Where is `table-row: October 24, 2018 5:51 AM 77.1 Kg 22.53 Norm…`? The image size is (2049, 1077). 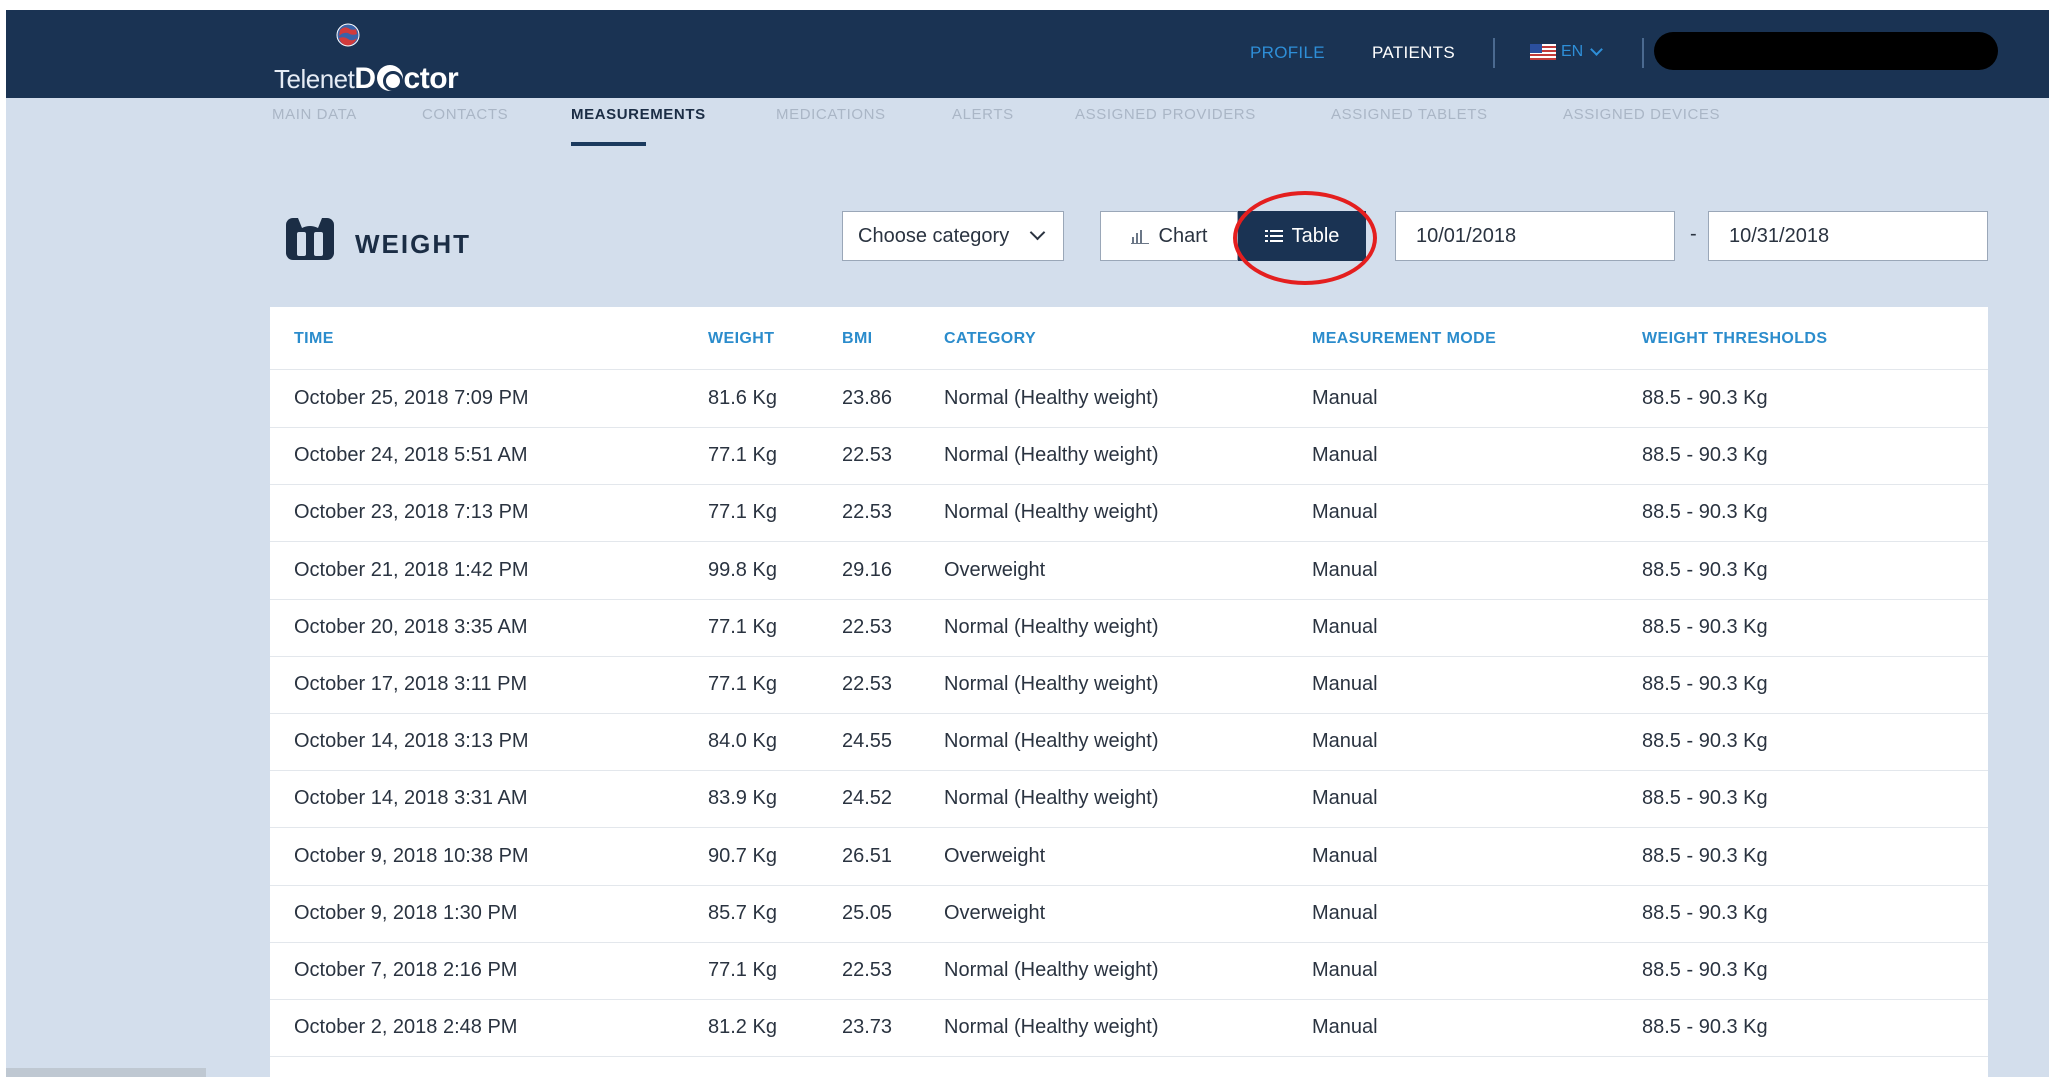 table-row: October 24, 2018 5:51 AM 77.1 Kg 22.53 Norm… is located at coordinates (1129, 457).